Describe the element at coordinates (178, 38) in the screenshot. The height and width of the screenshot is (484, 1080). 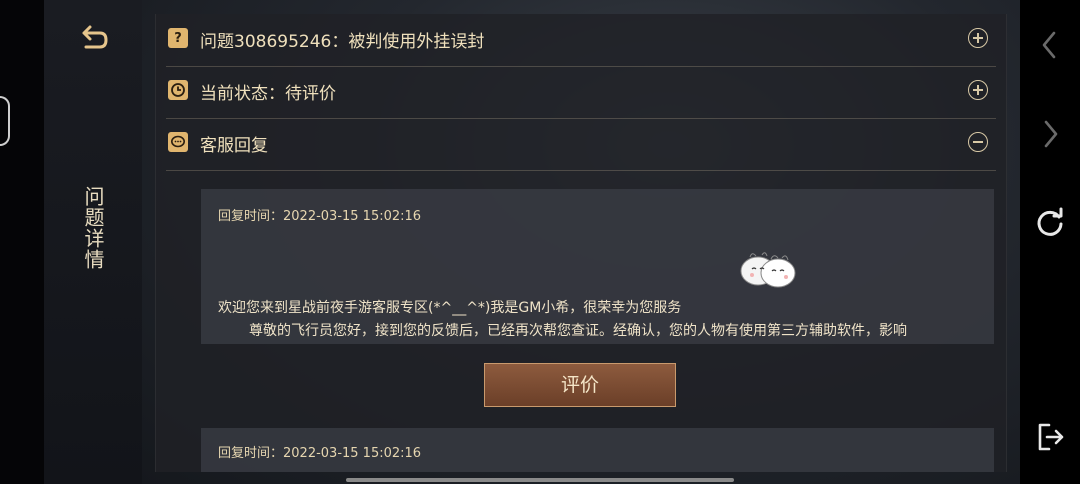
I see `question-icon: ?` at that location.